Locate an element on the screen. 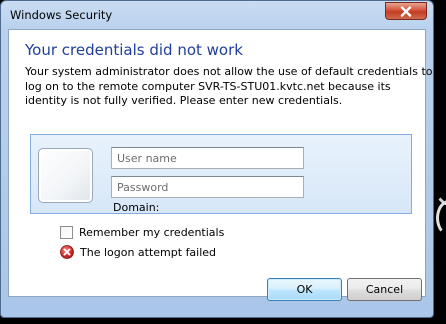 Image resolution: width=446 pixels, height=324 pixels. title-bar: Windows Security is located at coordinates (217, 15).